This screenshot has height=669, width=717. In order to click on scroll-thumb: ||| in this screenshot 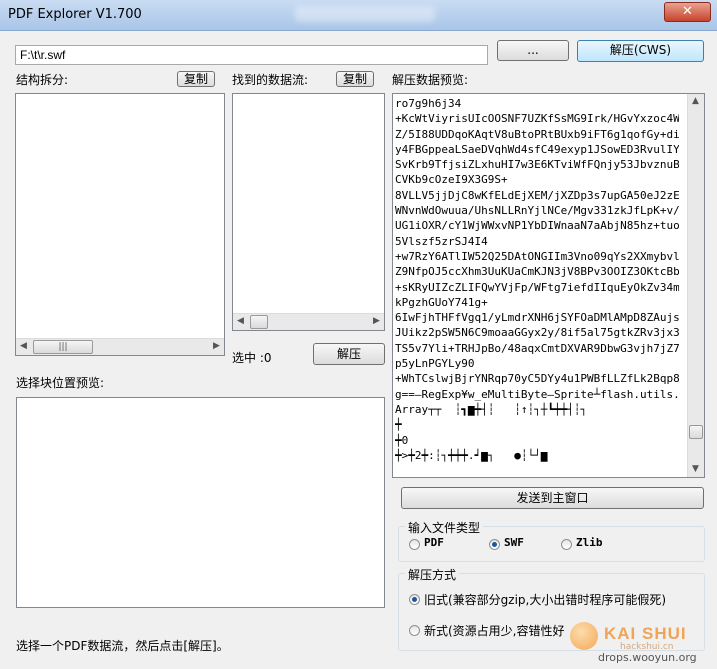, I will do `click(63, 347)`.